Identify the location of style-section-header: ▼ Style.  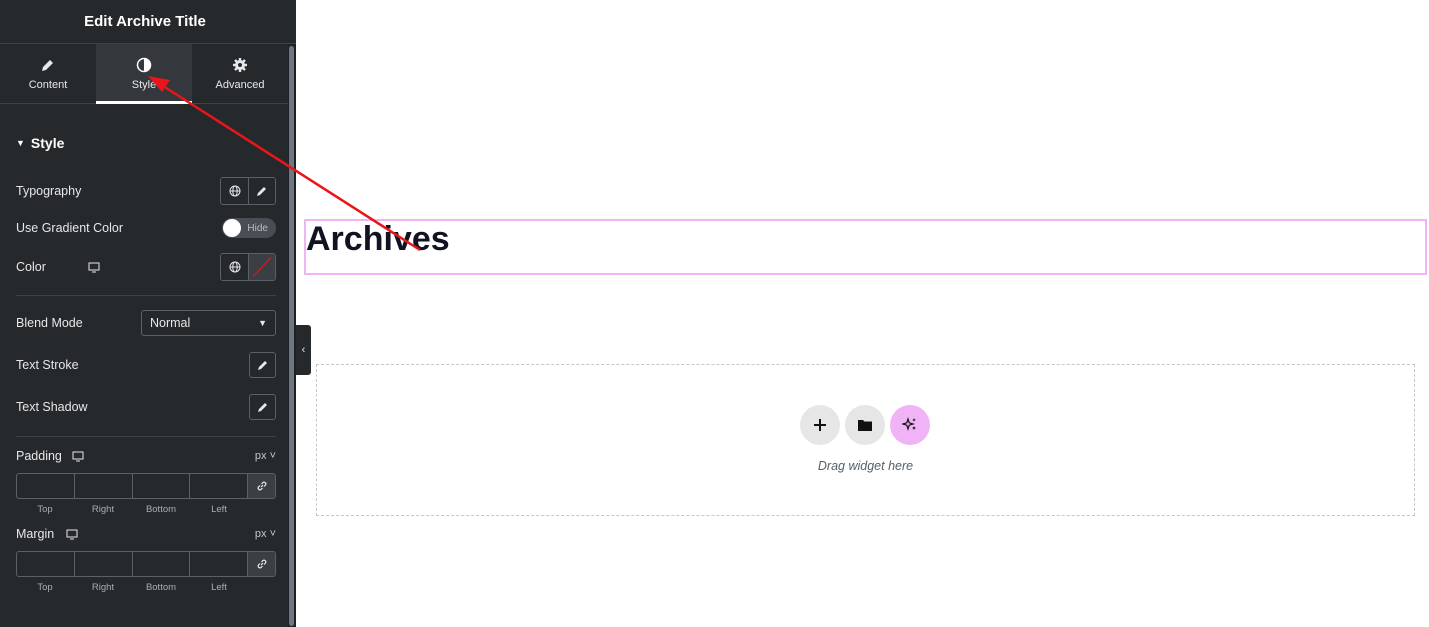
(40, 143).